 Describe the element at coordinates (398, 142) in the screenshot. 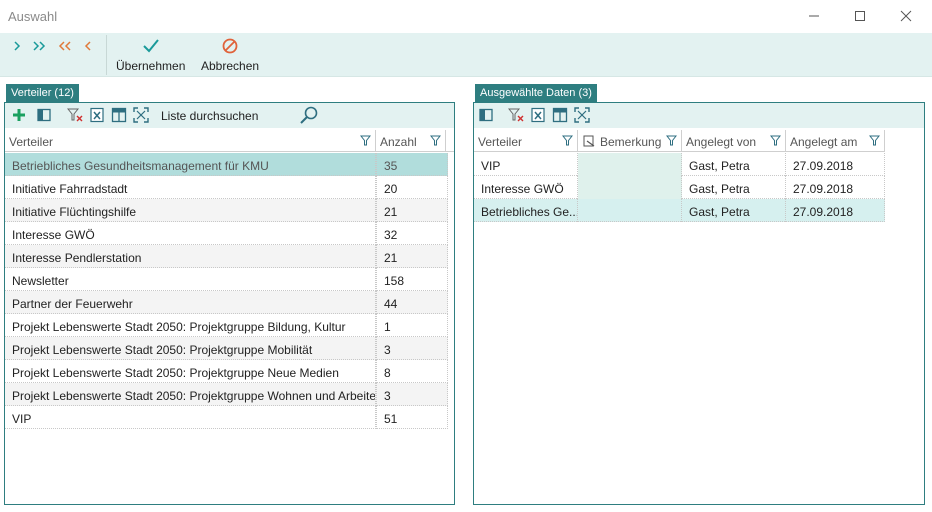

I see `column-header-label: Anzahl` at that location.